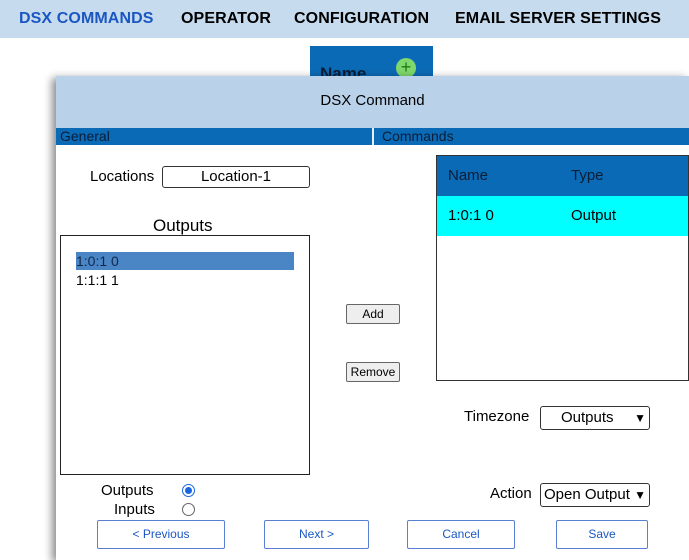 Image resolution: width=689 pixels, height=560 pixels. I want to click on tab-commands: Commands, so click(418, 136).